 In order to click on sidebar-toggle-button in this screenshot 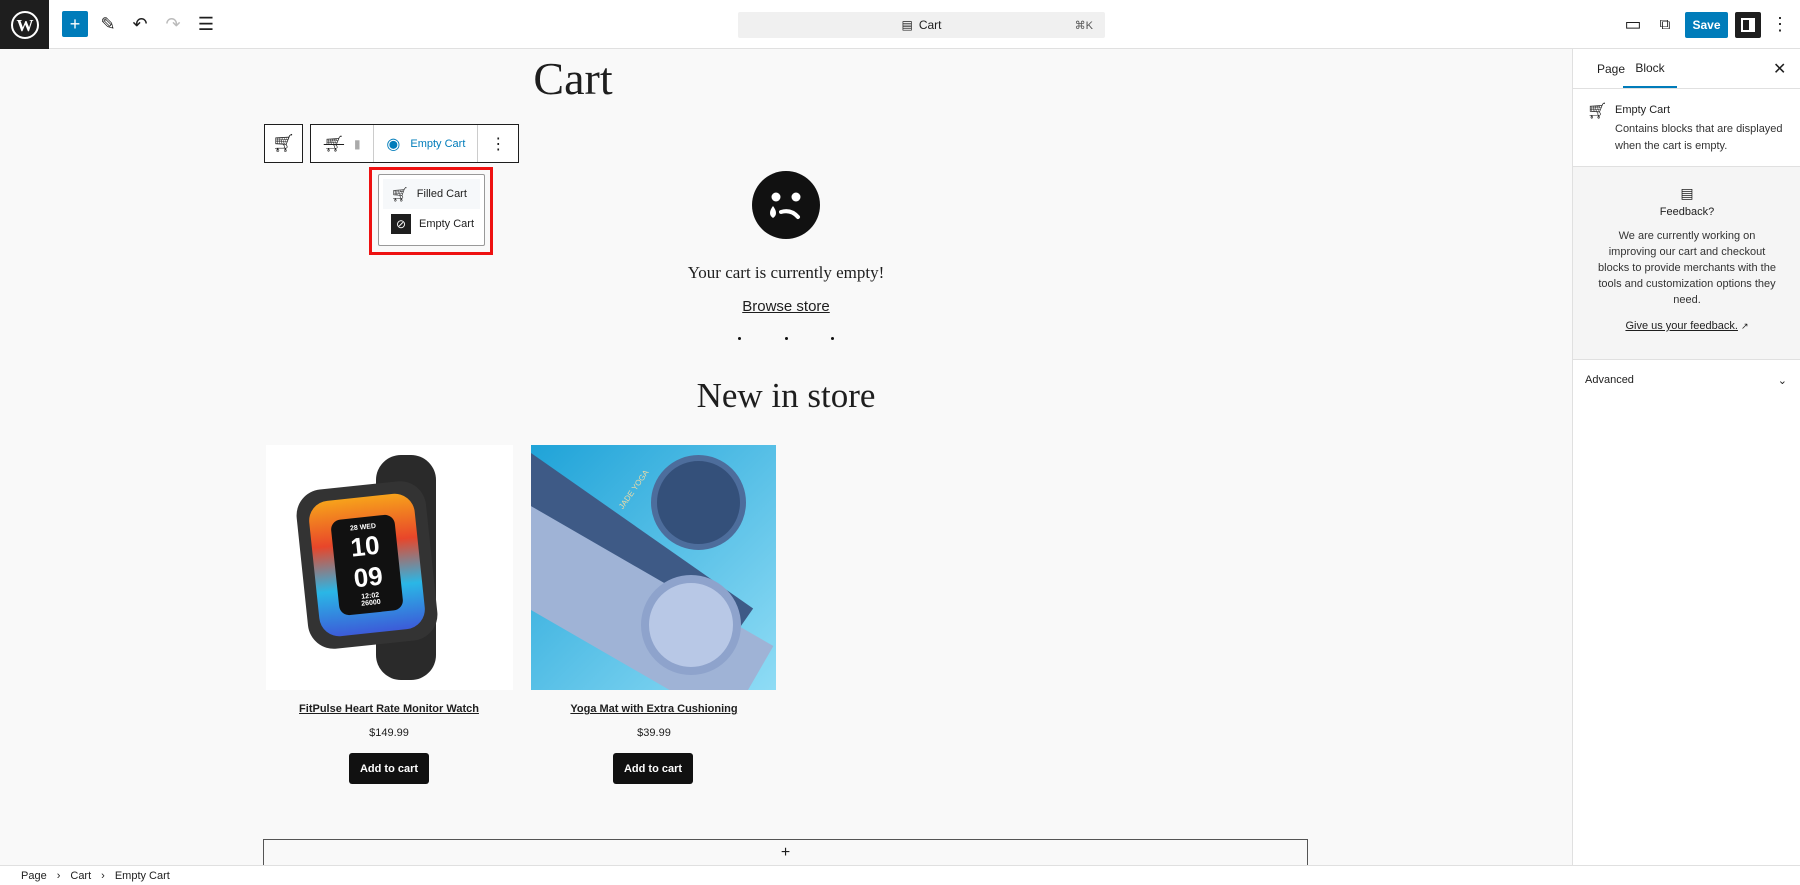, I will do `click(1748, 25)`.